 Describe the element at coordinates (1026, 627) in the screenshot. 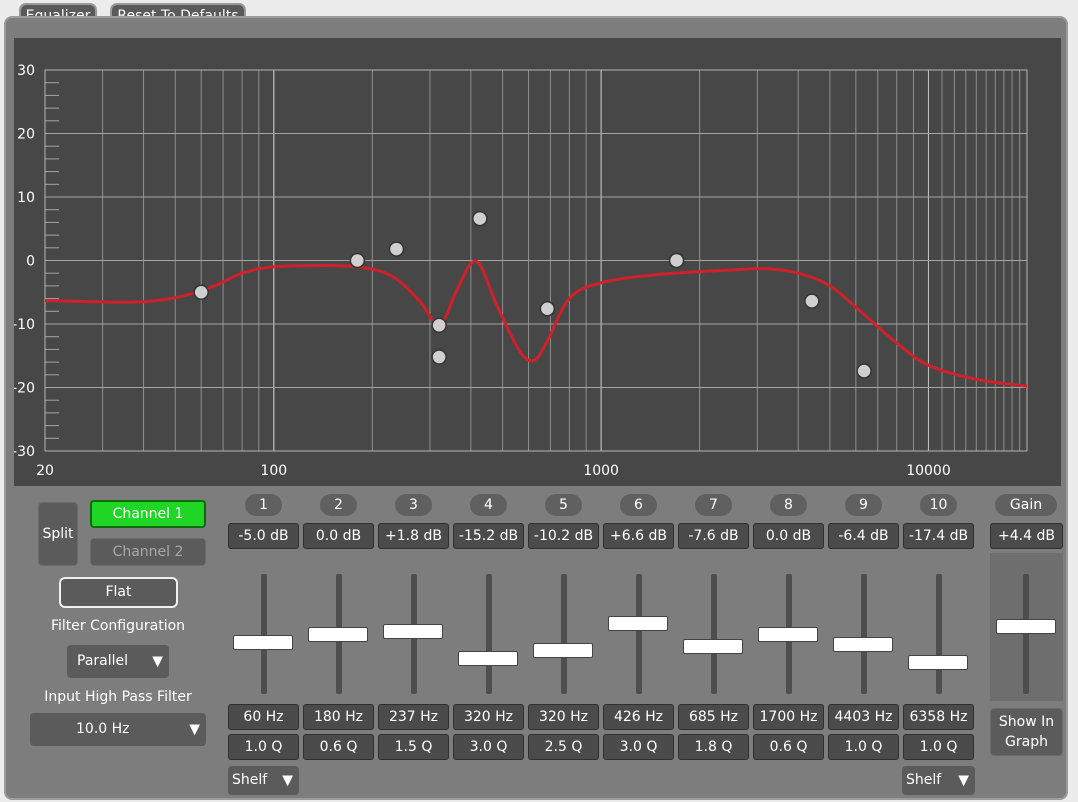

I see `gain-slider-thumb` at that location.